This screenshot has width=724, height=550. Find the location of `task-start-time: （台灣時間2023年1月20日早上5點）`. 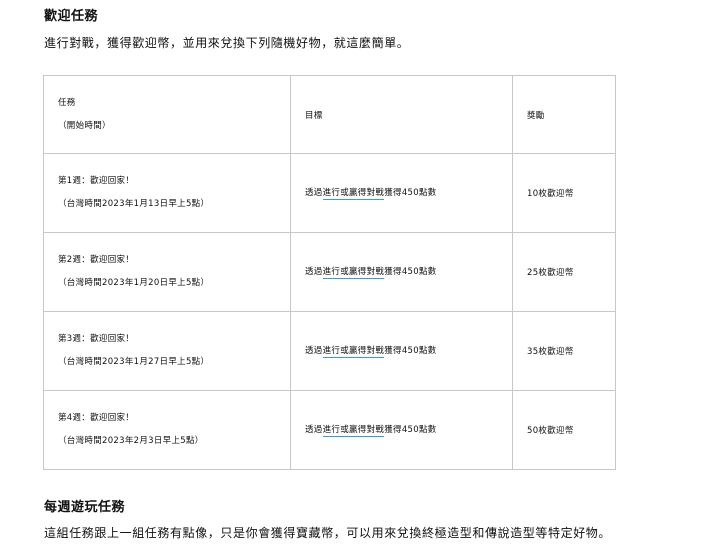

task-start-time: （台灣時間2023年1月20日早上5點） is located at coordinates (134, 283).